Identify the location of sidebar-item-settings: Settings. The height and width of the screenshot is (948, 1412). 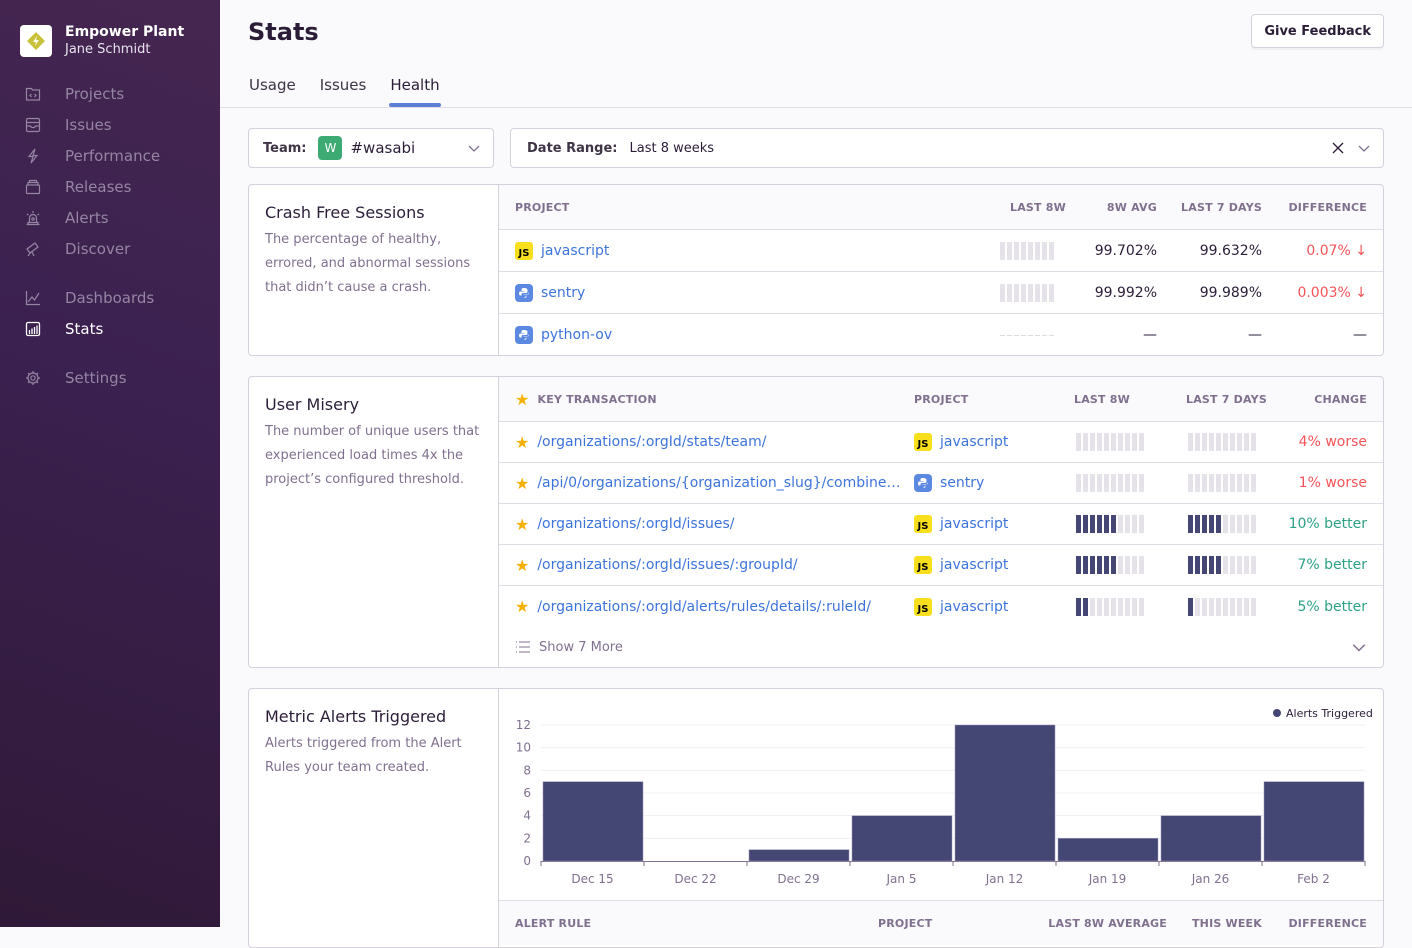
(75, 378).